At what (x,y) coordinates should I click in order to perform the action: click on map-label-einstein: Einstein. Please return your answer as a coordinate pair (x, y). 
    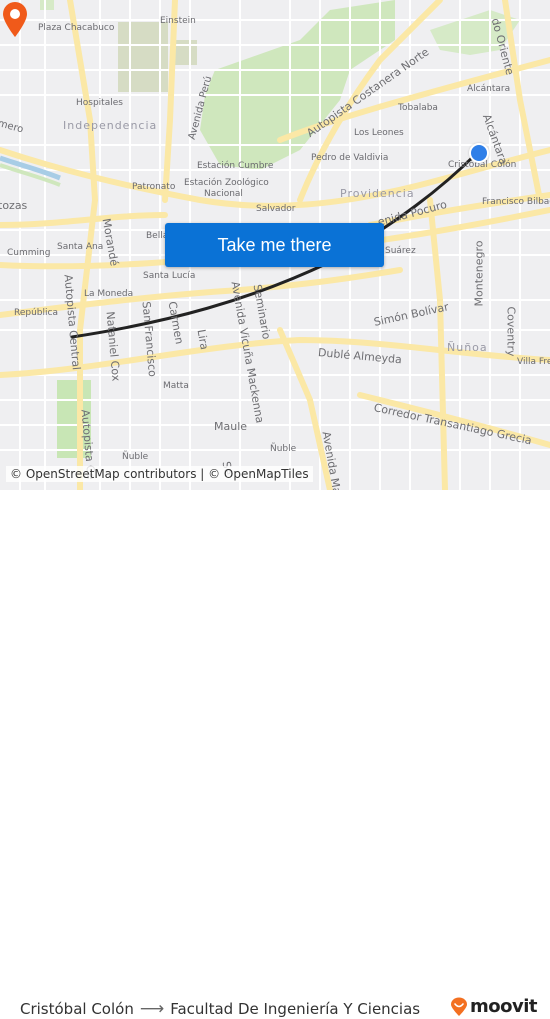
    Looking at the image, I should click on (178, 21).